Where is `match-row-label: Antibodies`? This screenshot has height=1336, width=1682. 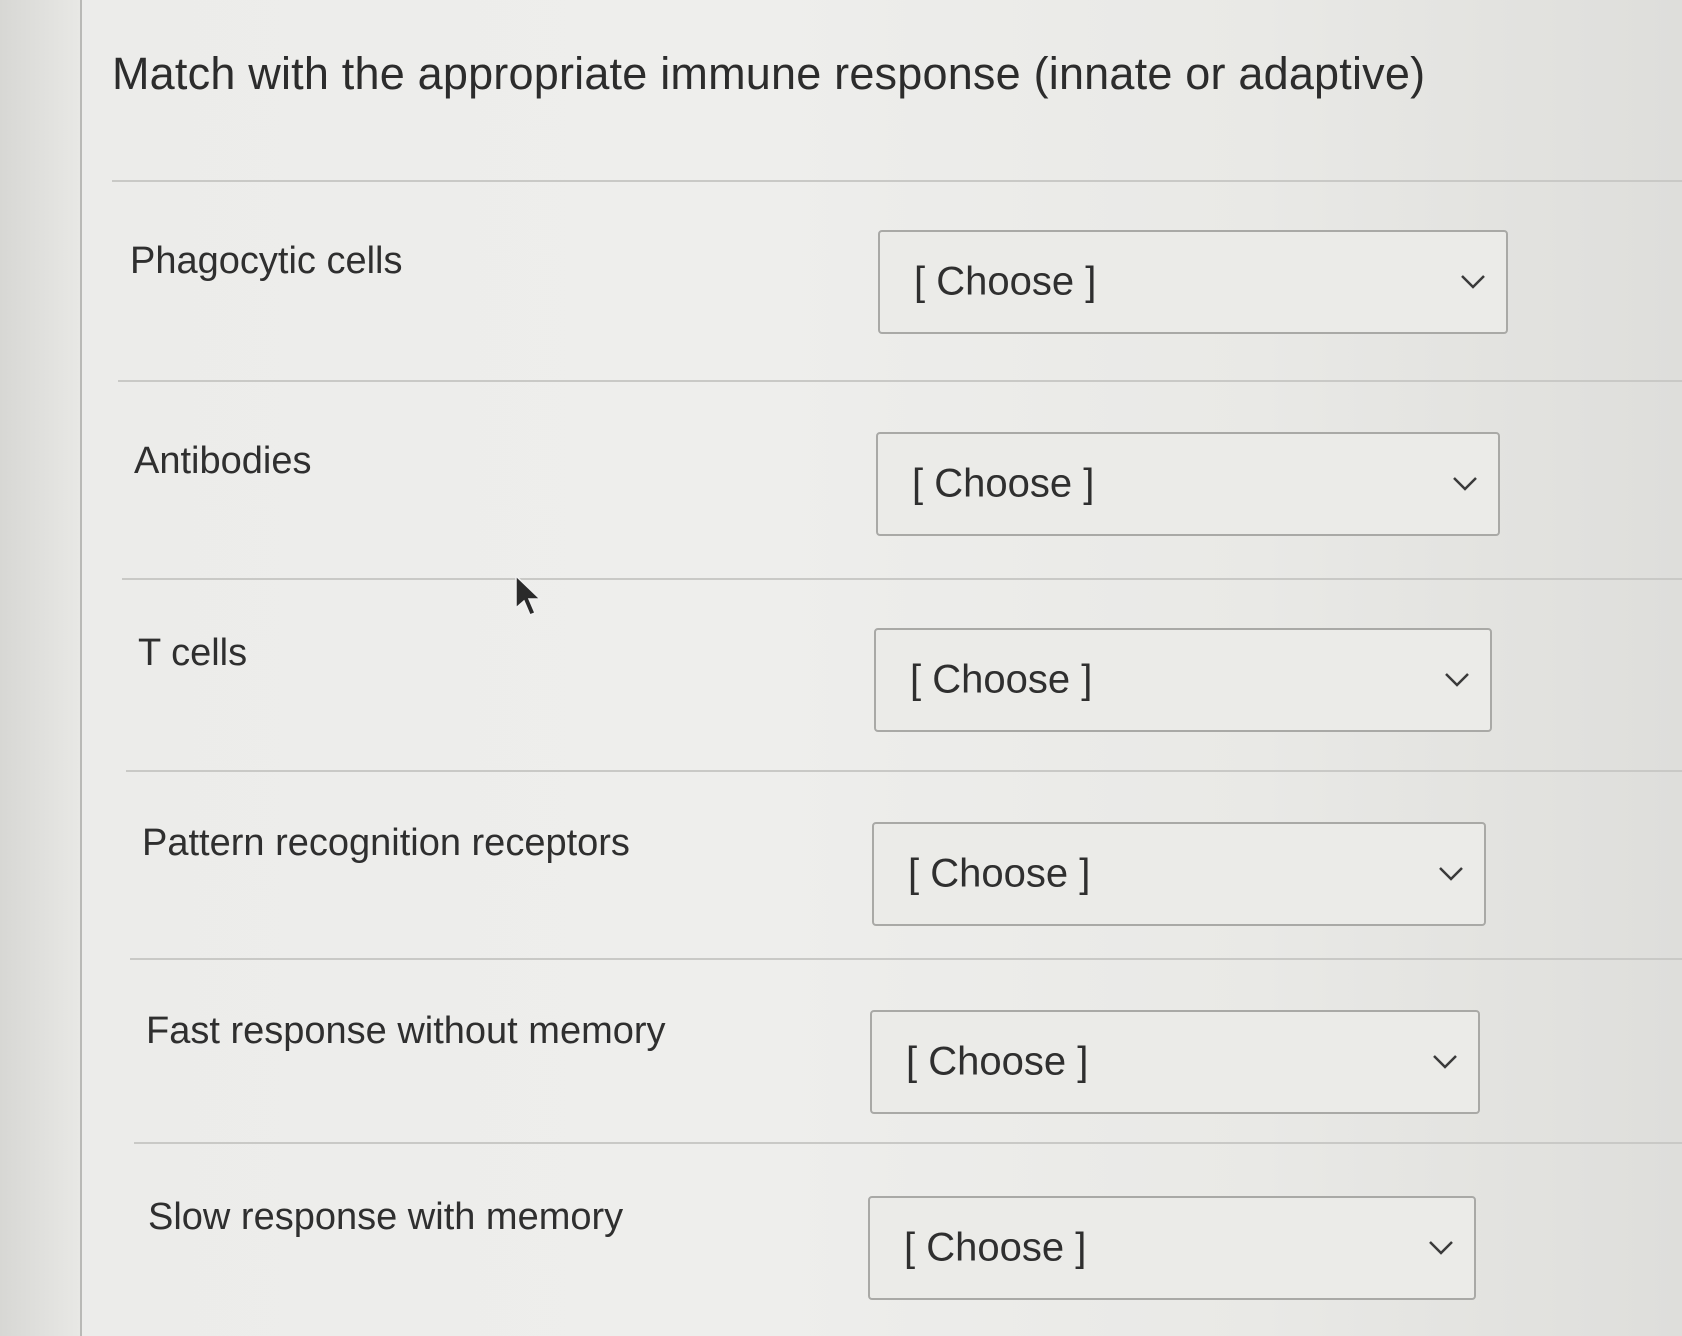
match-row-label: Antibodies is located at coordinates (223, 461).